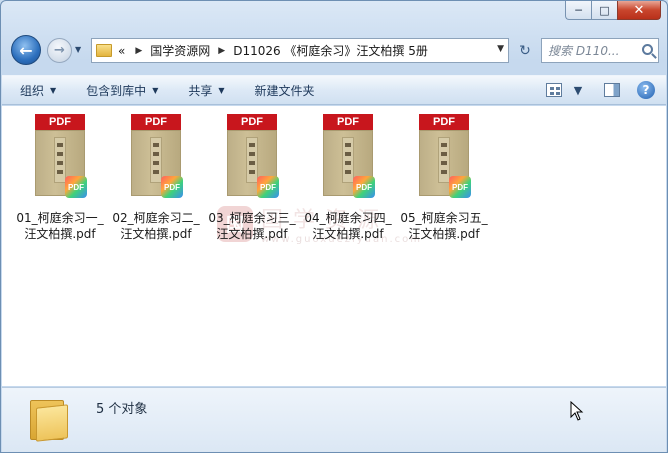 This screenshot has height=453, width=668. I want to click on breadcrumb-item-folder: D11026 《柯庭余习》汪文柏撰 5册, so click(330, 50).